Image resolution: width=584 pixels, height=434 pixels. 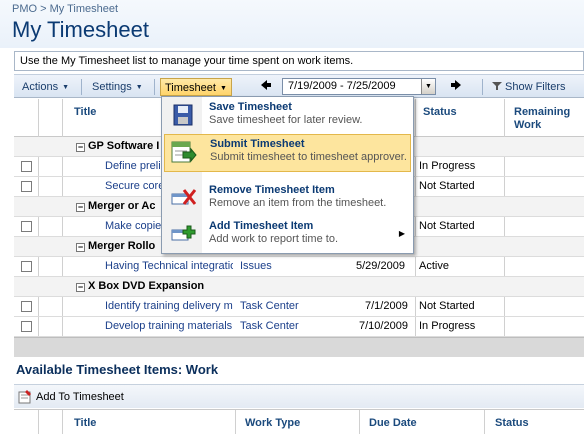 I want to click on task-date: 5/29/2009, so click(x=380, y=266).